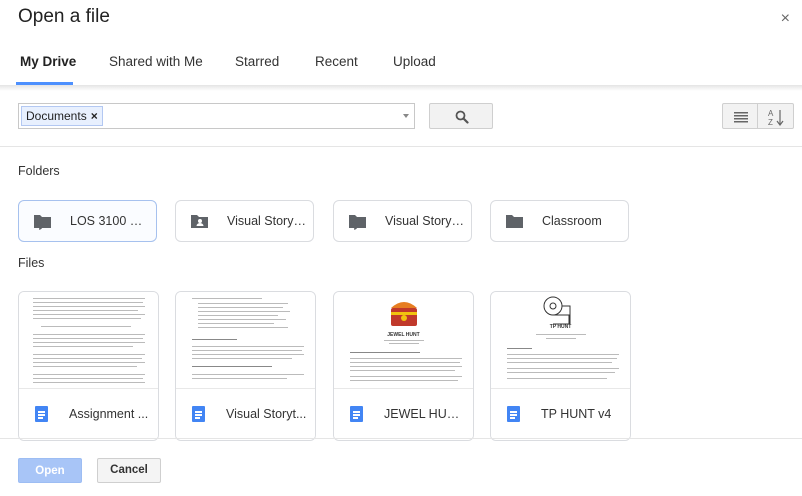 The width and height of the screenshot is (802, 496). Describe the element at coordinates (156, 64) in the screenshot. I see `tab-shared-with-me: Shared with Me` at that location.